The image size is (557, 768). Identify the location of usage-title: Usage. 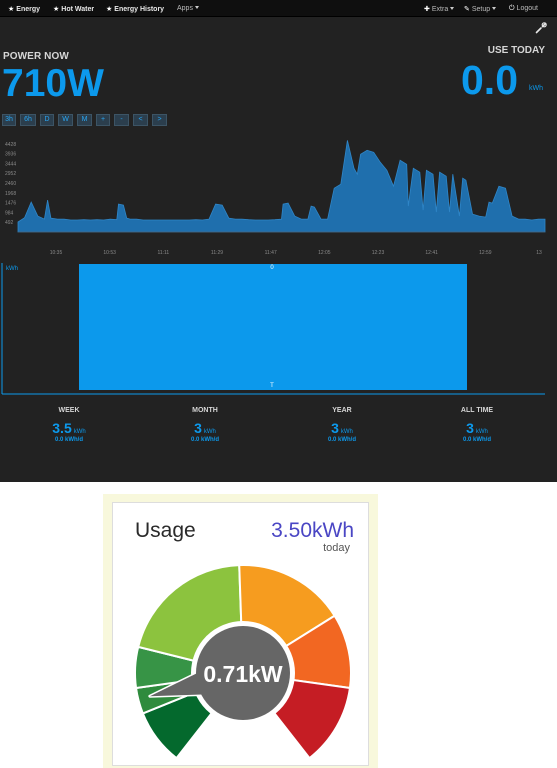
(165, 530).